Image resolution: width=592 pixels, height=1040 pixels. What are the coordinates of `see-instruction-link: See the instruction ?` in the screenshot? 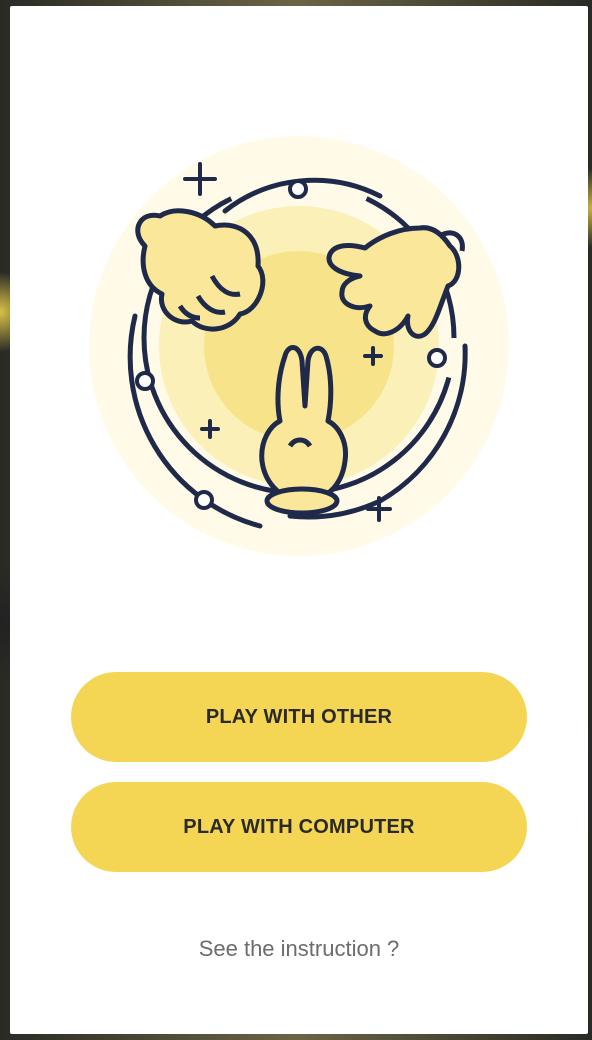 It's located at (299, 949).